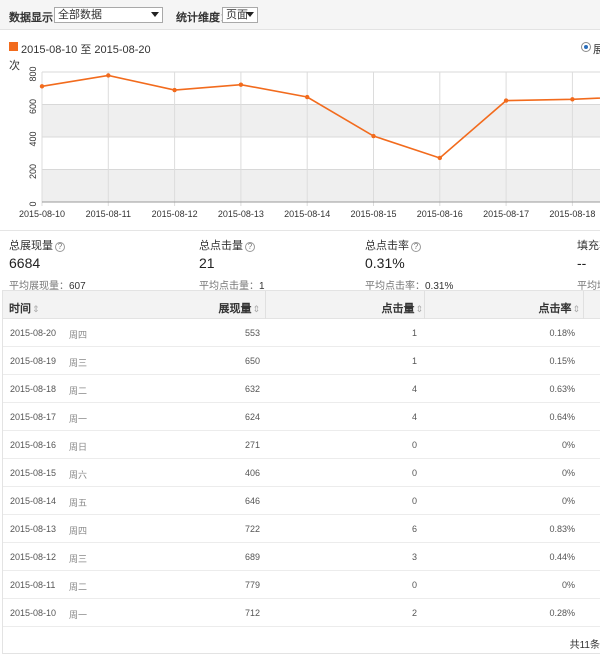  I want to click on row-date: 2015-08-12, so click(33, 557).